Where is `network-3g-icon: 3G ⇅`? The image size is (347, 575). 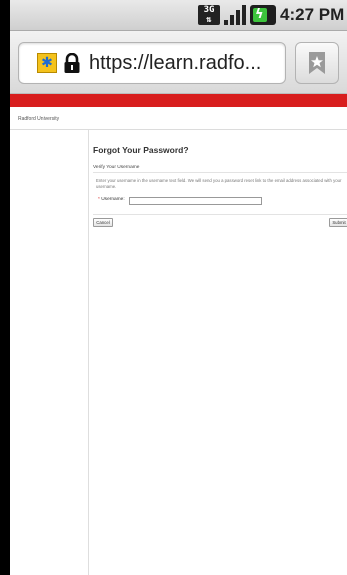
network-3g-icon: 3G ⇅ is located at coordinates (209, 15).